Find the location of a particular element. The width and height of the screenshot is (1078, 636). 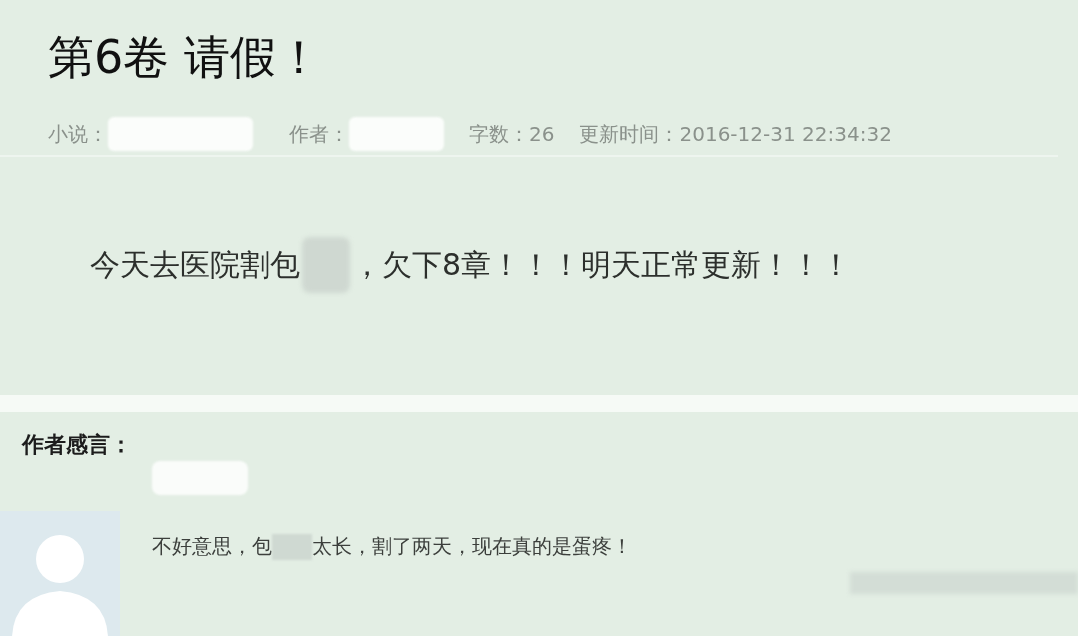

chapter-text: 今天去医院割包 is located at coordinates (195, 264).